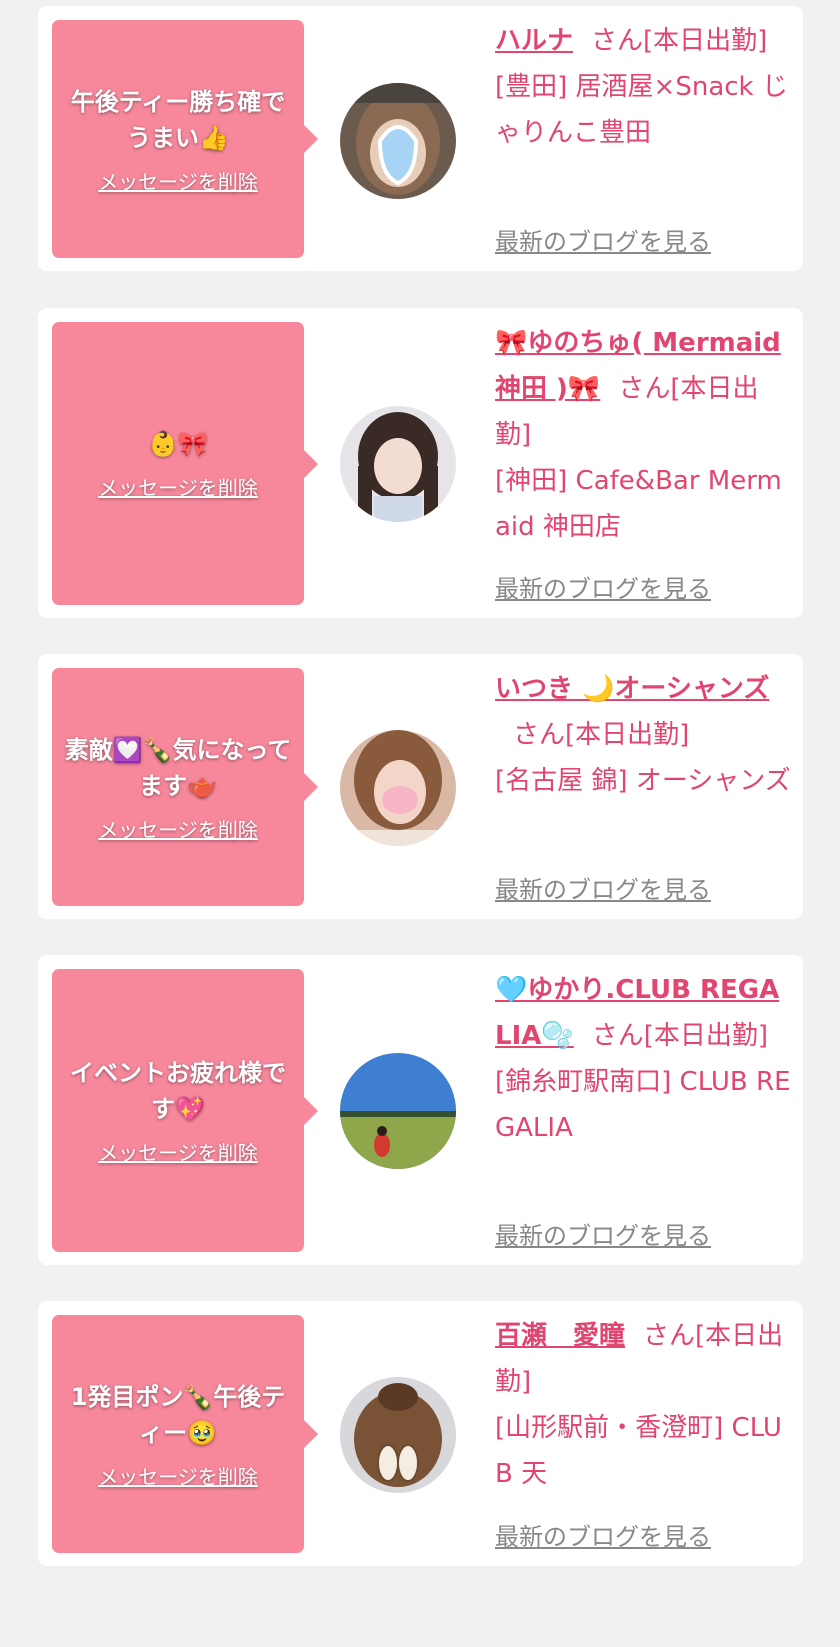 The width and height of the screenshot is (840, 1647). I want to click on shop-name: [名古屋 錦] オーシャンズ, so click(643, 781).